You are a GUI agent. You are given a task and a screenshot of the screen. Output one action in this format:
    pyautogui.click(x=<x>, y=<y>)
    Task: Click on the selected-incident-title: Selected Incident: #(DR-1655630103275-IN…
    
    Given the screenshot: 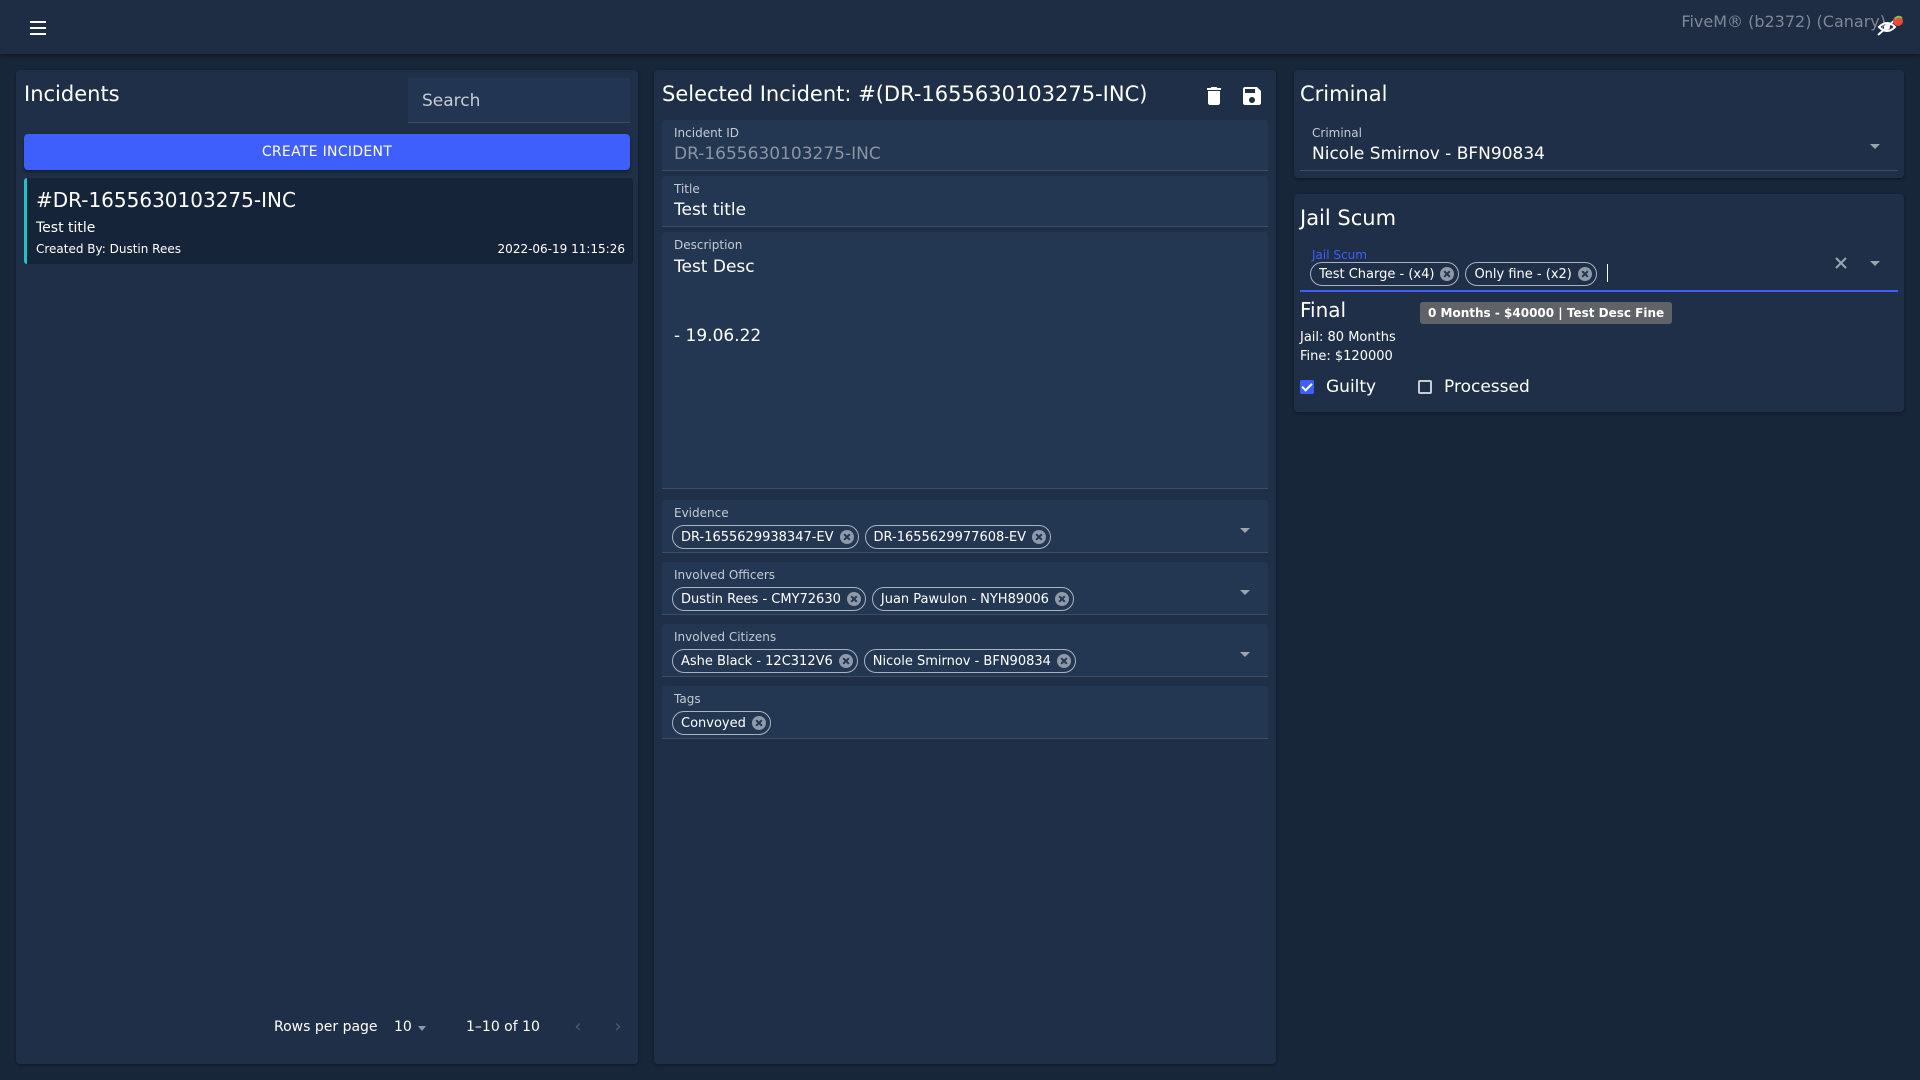 What is the action you would take?
    pyautogui.click(x=905, y=94)
    